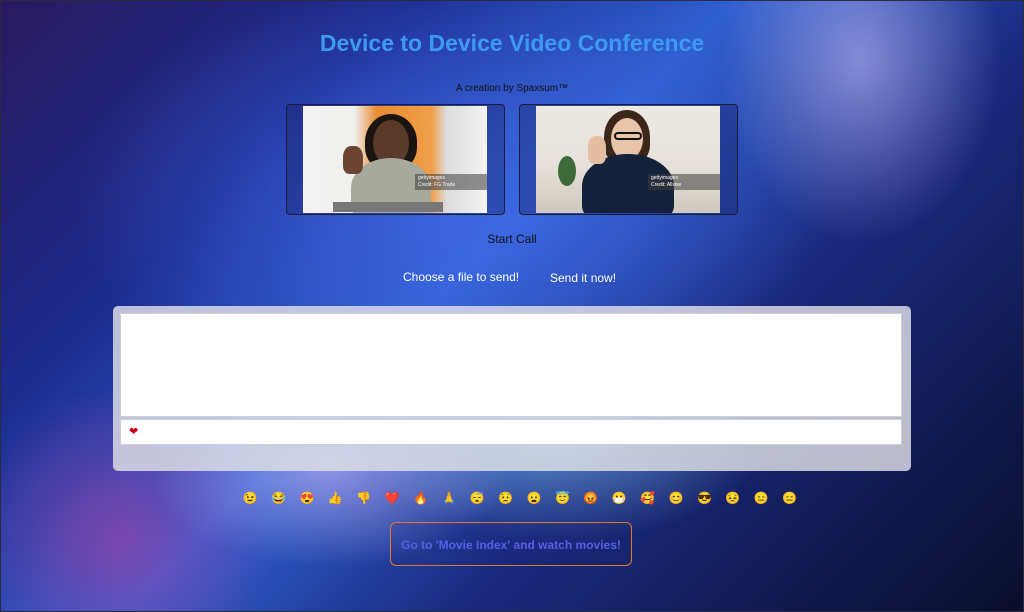  I want to click on emoji-expressionless: 😑, so click(761, 498).